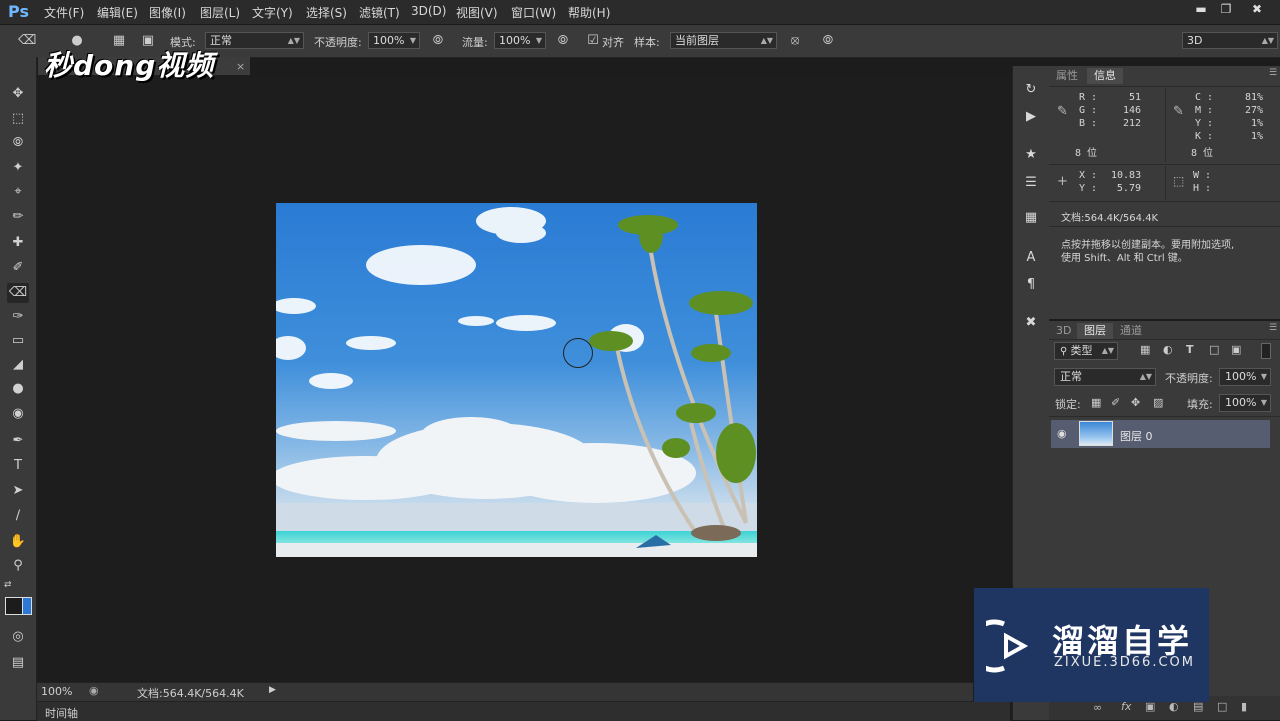  What do you see at coordinates (1222, 706) in the screenshot?
I see `new-layer-icon: □` at bounding box center [1222, 706].